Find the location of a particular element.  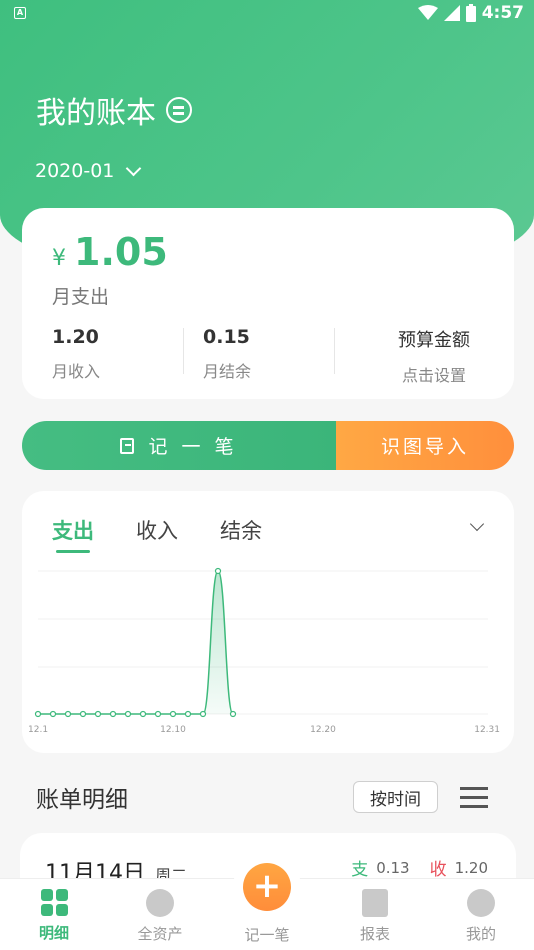

x-tick-label: 12.20 is located at coordinates (323, 730).